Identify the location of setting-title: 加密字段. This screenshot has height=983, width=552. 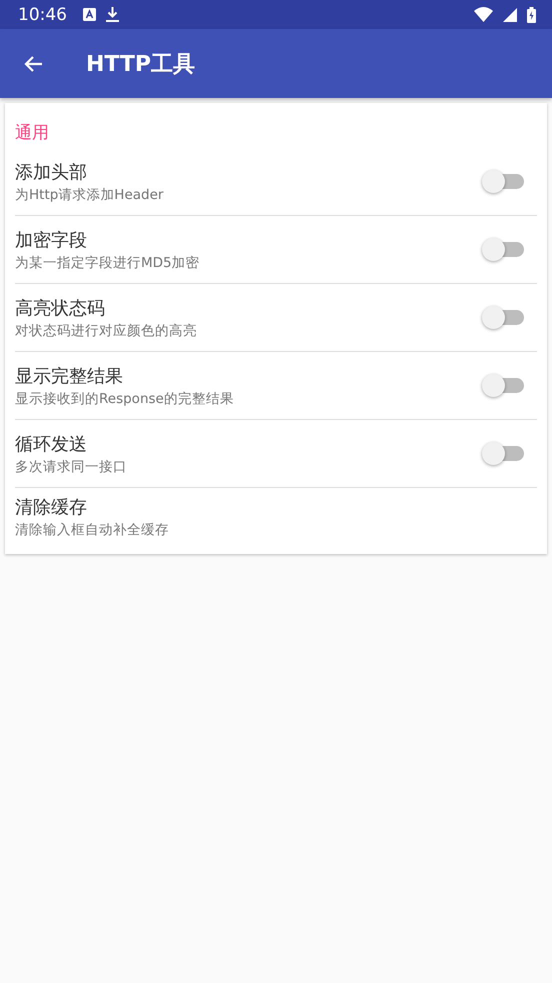
(248, 240).